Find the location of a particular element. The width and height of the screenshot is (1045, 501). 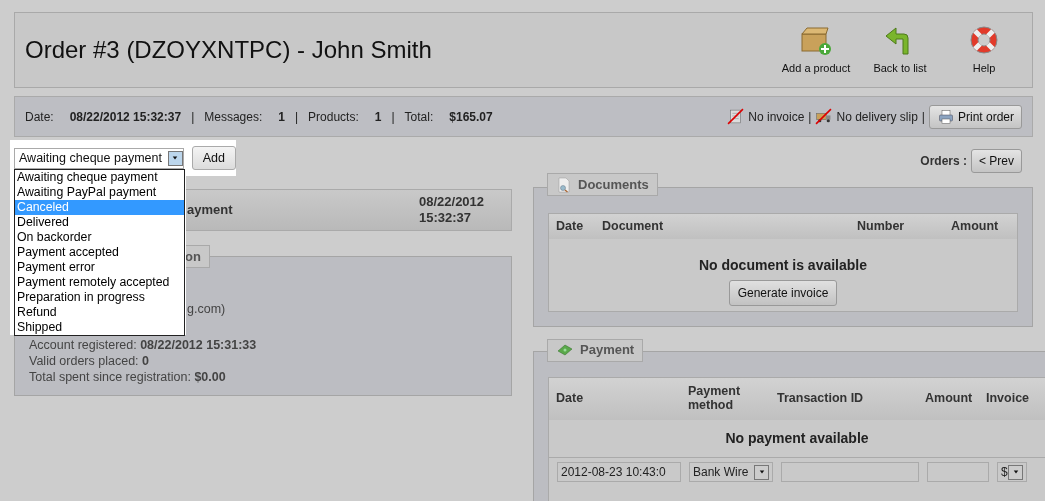

print-order-button: Print order is located at coordinates (975, 116).